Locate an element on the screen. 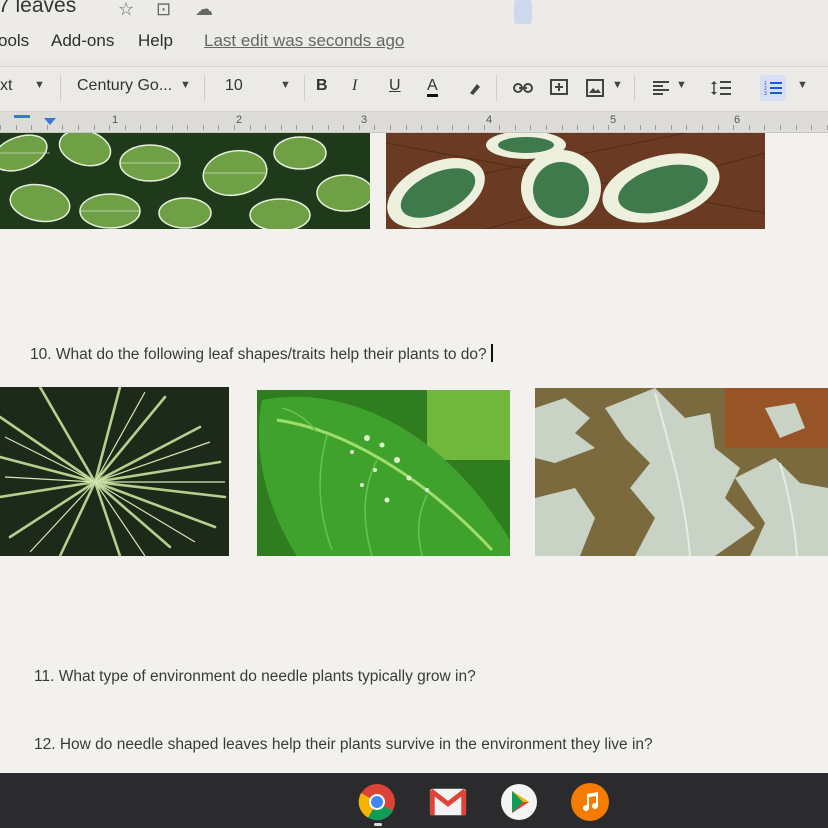 The height and width of the screenshot is (828, 828). text-color-button: A is located at coordinates (432, 87).